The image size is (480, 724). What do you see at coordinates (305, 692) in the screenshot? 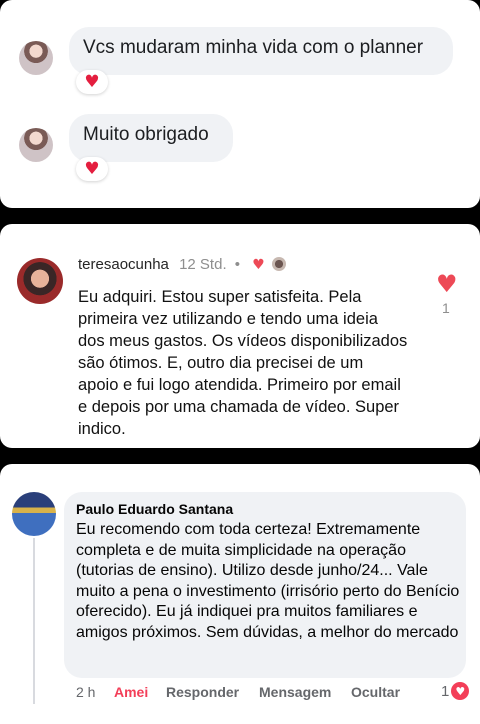
I see `message-button: Mensagem` at bounding box center [305, 692].